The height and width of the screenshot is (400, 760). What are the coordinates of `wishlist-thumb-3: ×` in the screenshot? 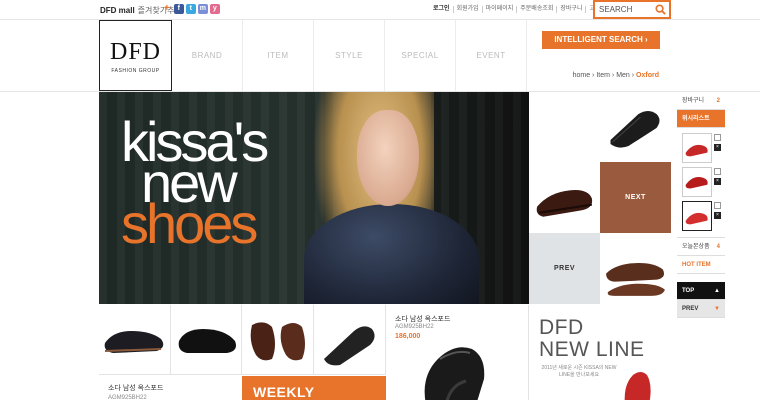 It's located at (701, 216).